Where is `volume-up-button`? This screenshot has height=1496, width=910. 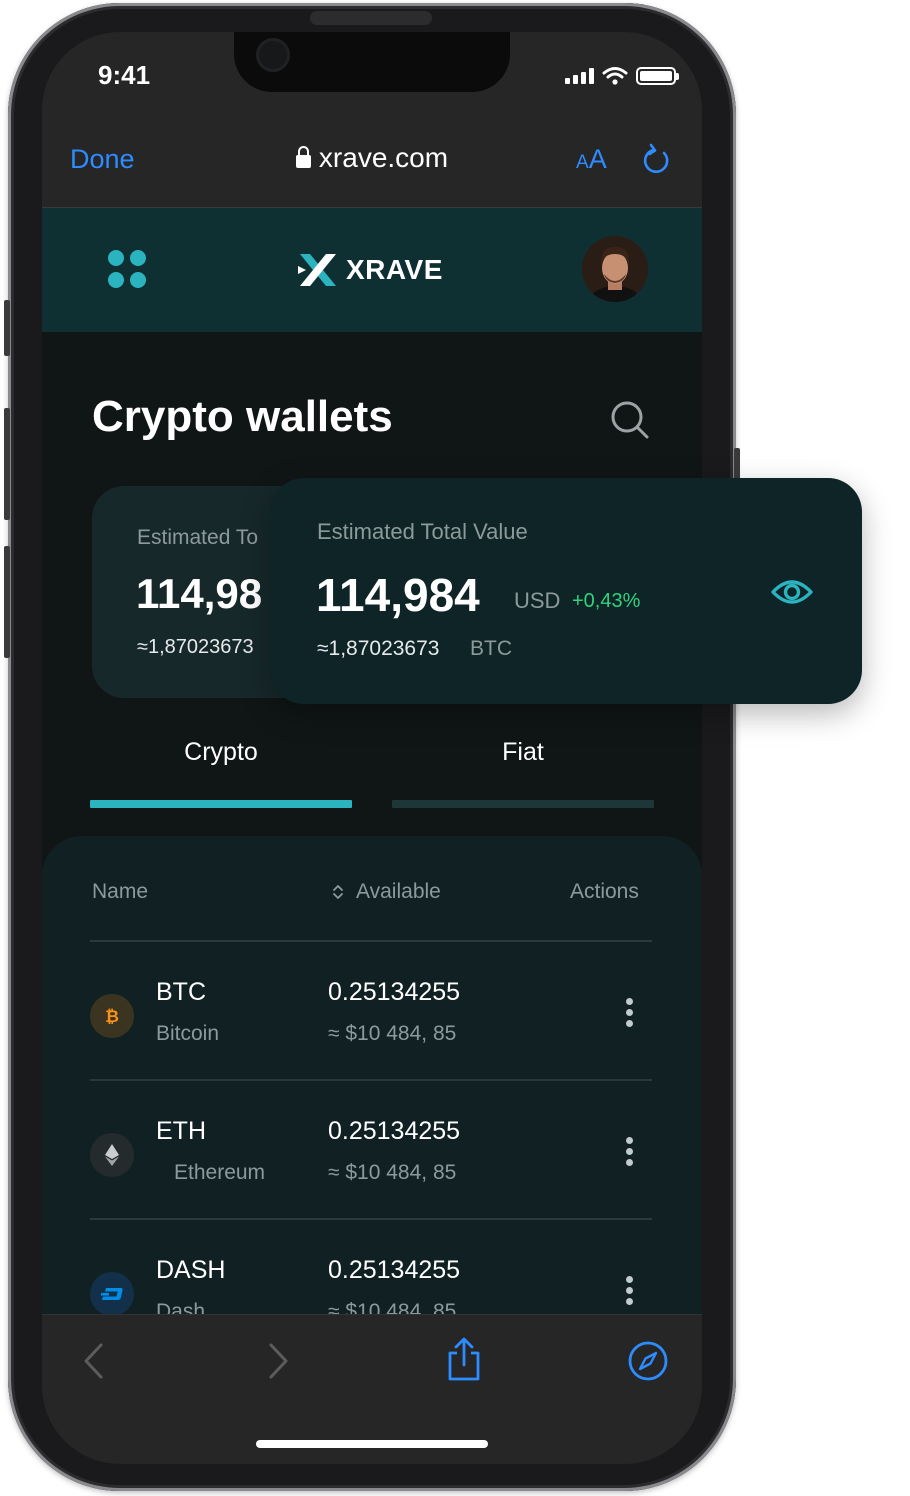 volume-up-button is located at coordinates (7, 464).